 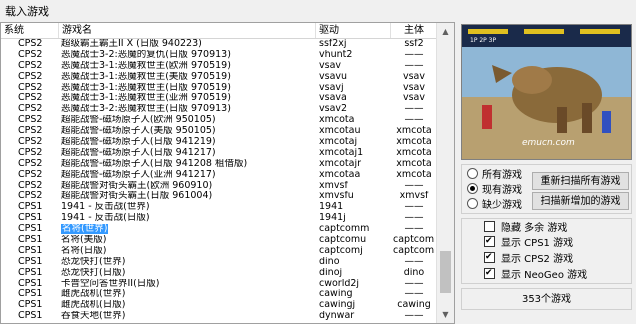 I want to click on row-name: 卡普空问答世界II(日版), so click(x=110, y=283).